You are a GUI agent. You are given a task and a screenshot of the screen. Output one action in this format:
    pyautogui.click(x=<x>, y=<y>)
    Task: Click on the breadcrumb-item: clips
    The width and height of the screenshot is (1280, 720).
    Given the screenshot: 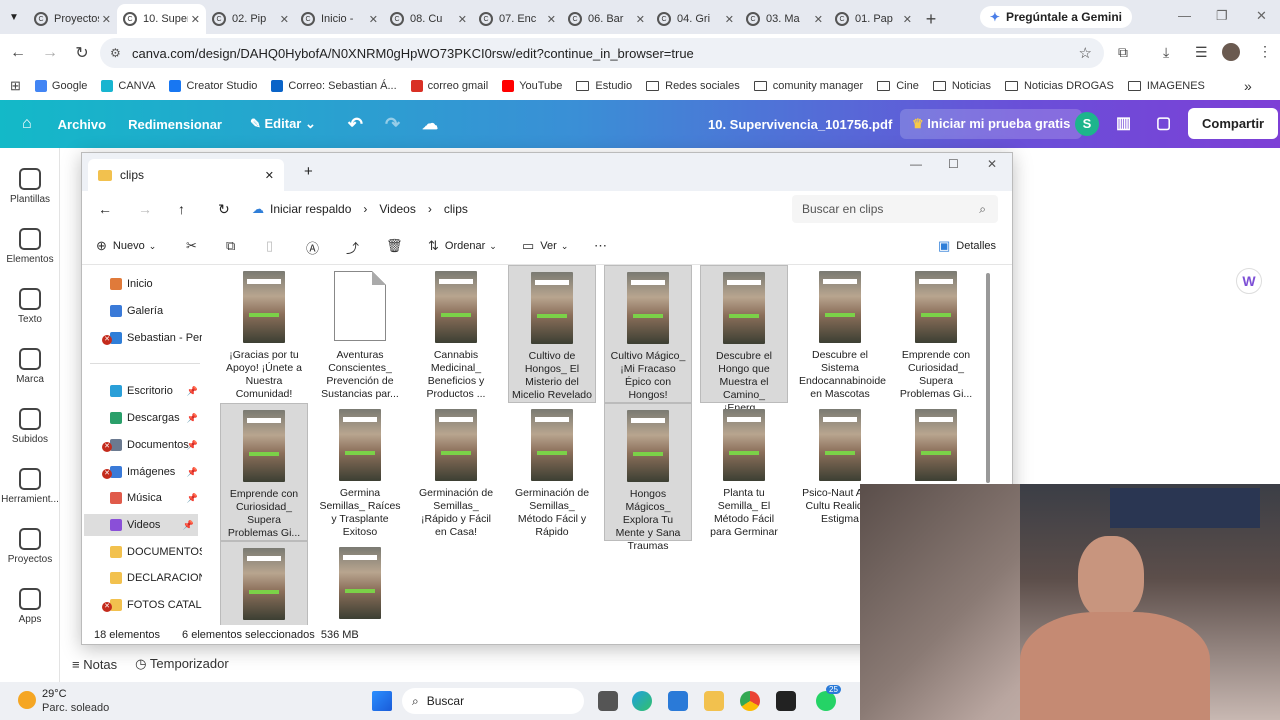 What is the action you would take?
    pyautogui.click(x=456, y=209)
    